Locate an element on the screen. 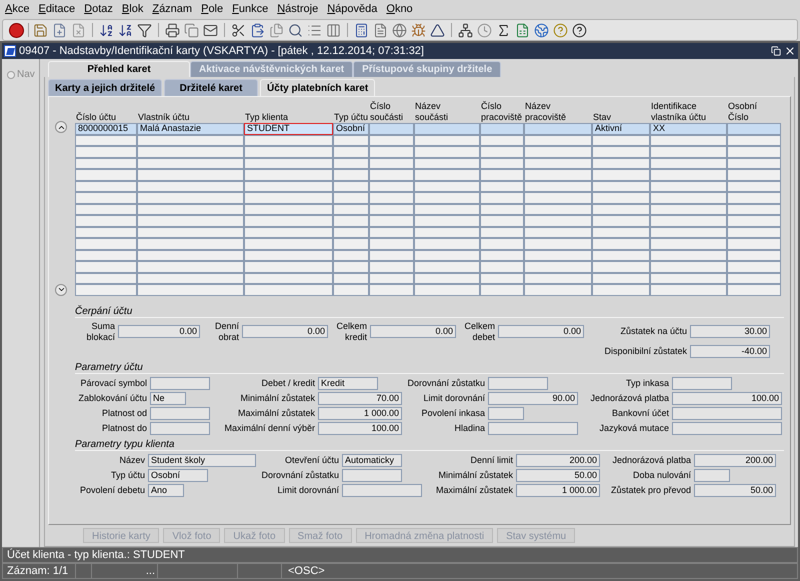  network-icon is located at coordinates (465, 30).